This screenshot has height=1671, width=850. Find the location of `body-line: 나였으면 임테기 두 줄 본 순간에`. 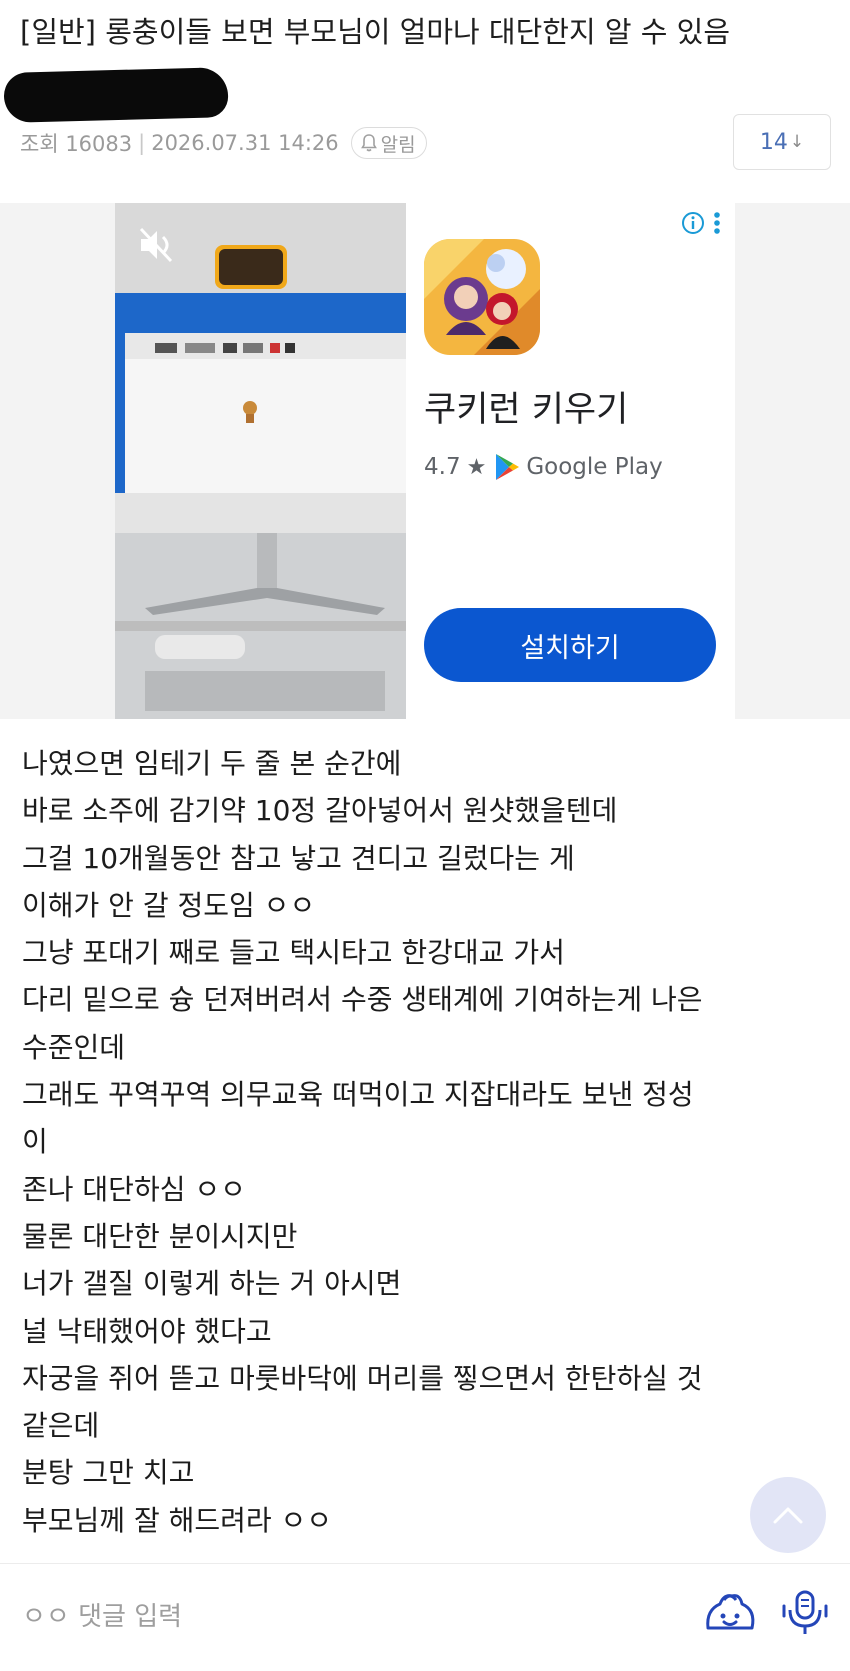

body-line: 나였으면 임테기 두 줄 본 순간에 is located at coordinates (212, 763).